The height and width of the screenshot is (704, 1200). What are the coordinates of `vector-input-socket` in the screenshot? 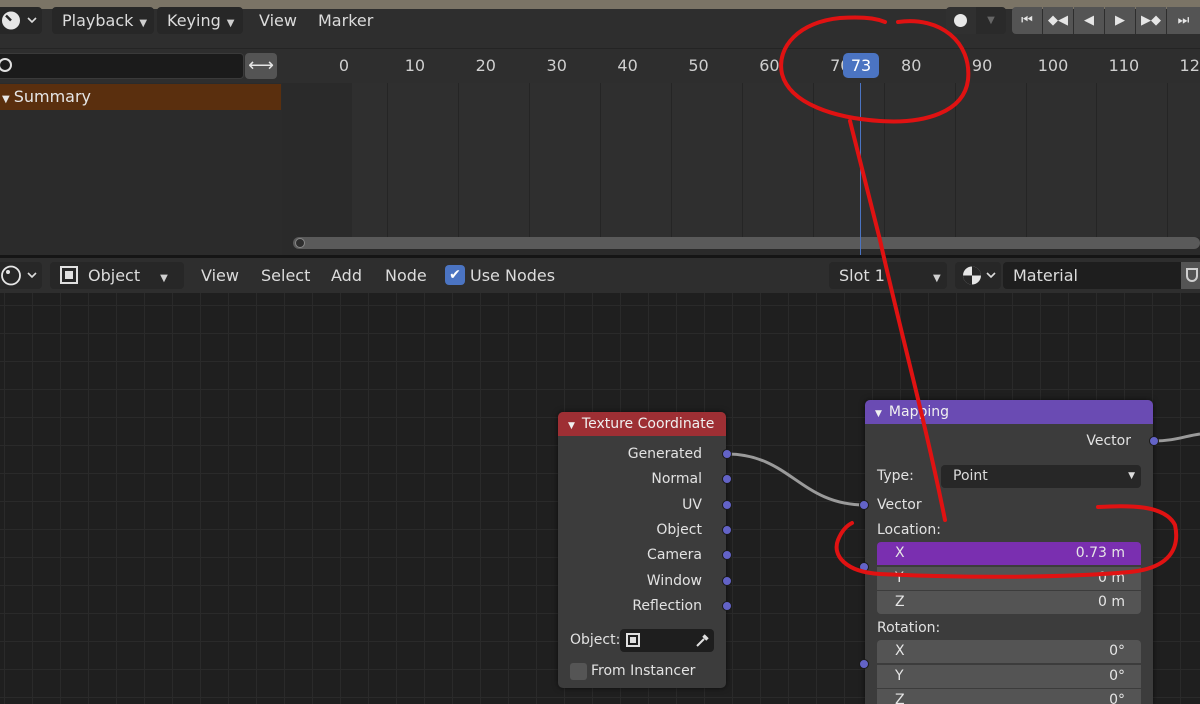 It's located at (864, 505).